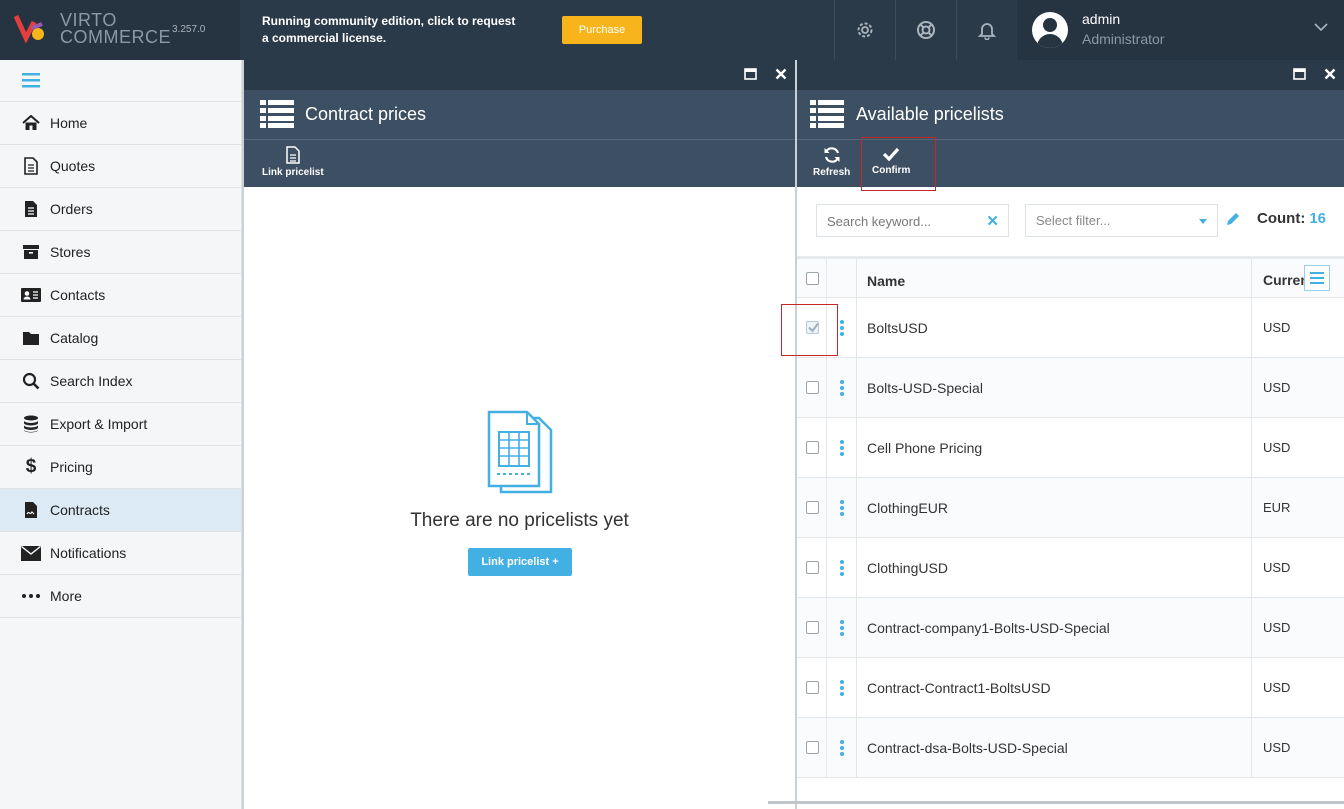  I want to click on help-button, so click(925, 30).